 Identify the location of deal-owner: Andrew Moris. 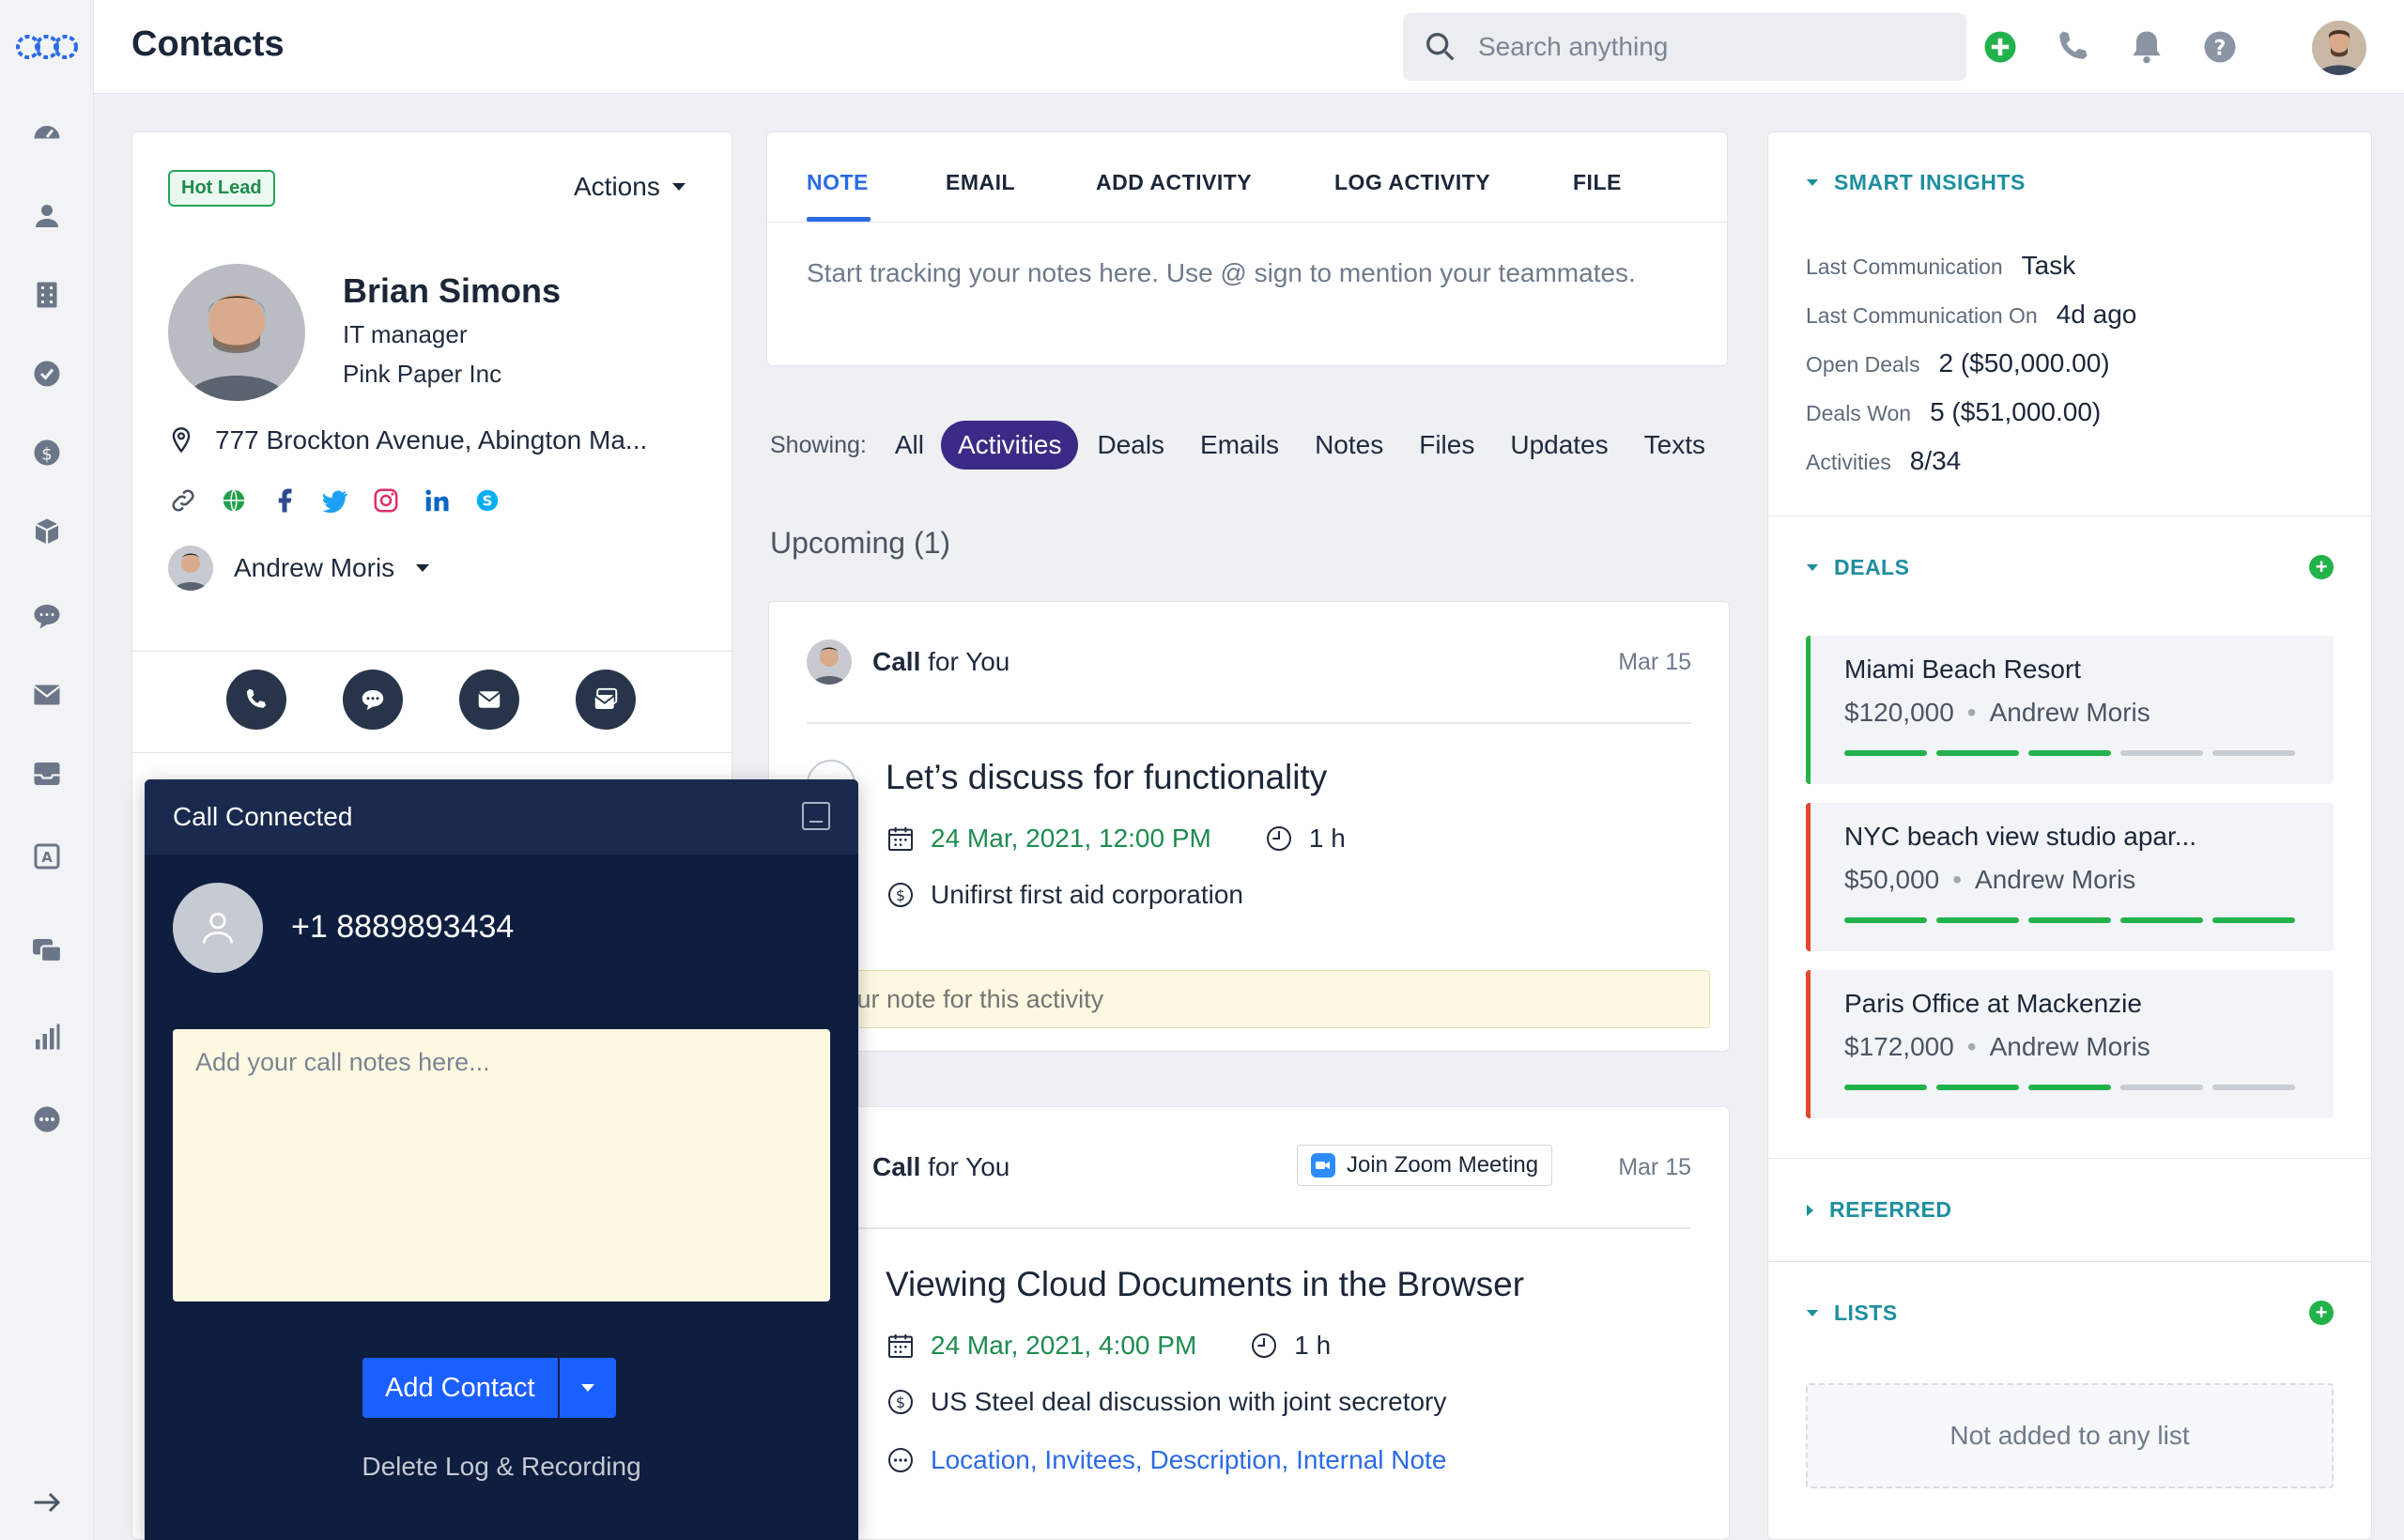
(2055, 879).